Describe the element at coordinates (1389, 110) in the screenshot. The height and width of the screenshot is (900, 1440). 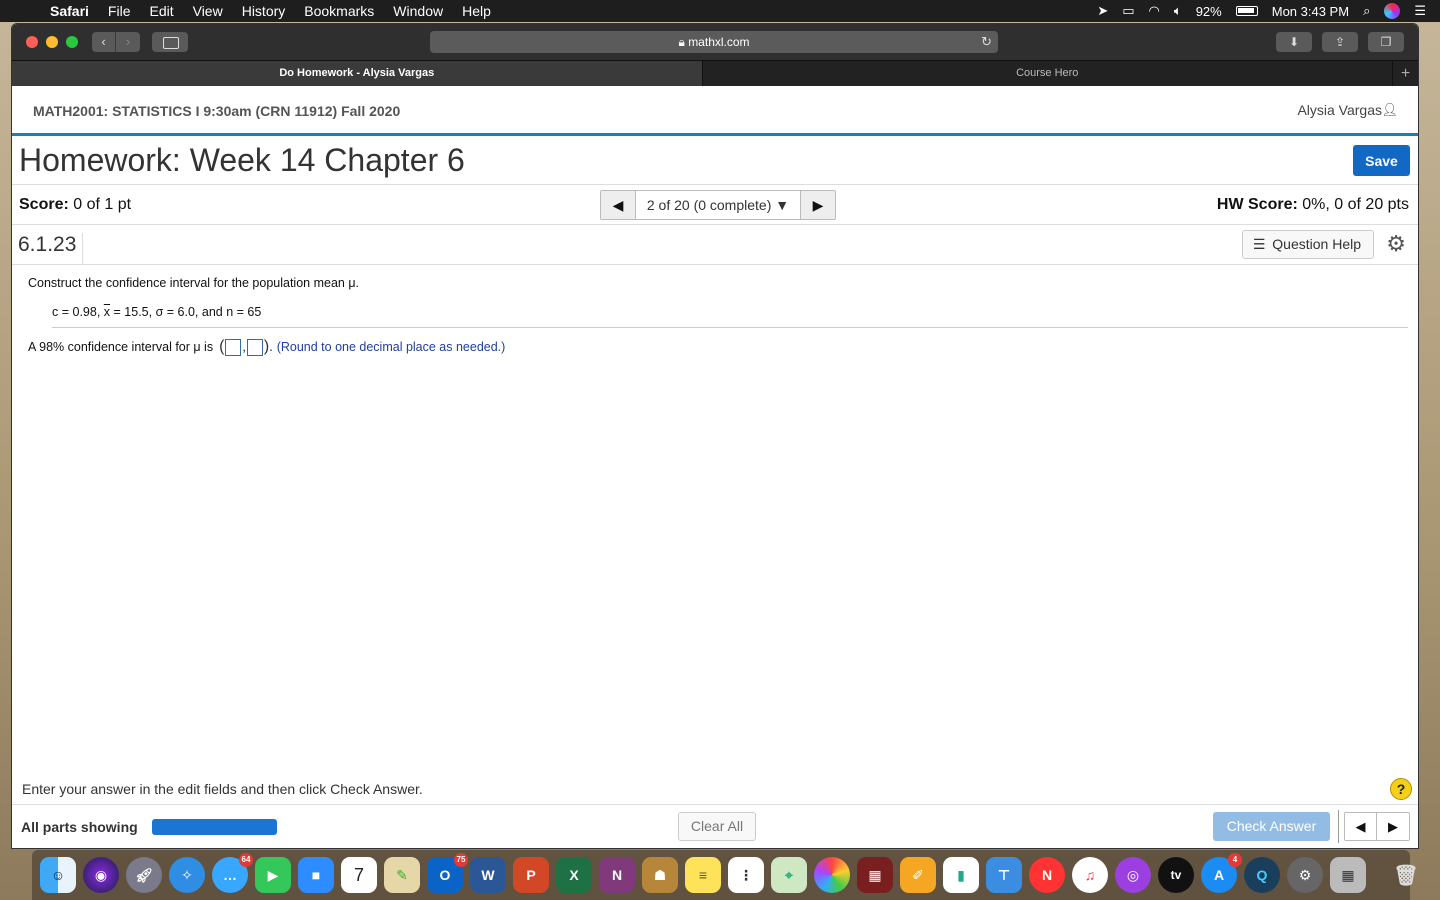
I see `user-icon: 👤︎` at that location.